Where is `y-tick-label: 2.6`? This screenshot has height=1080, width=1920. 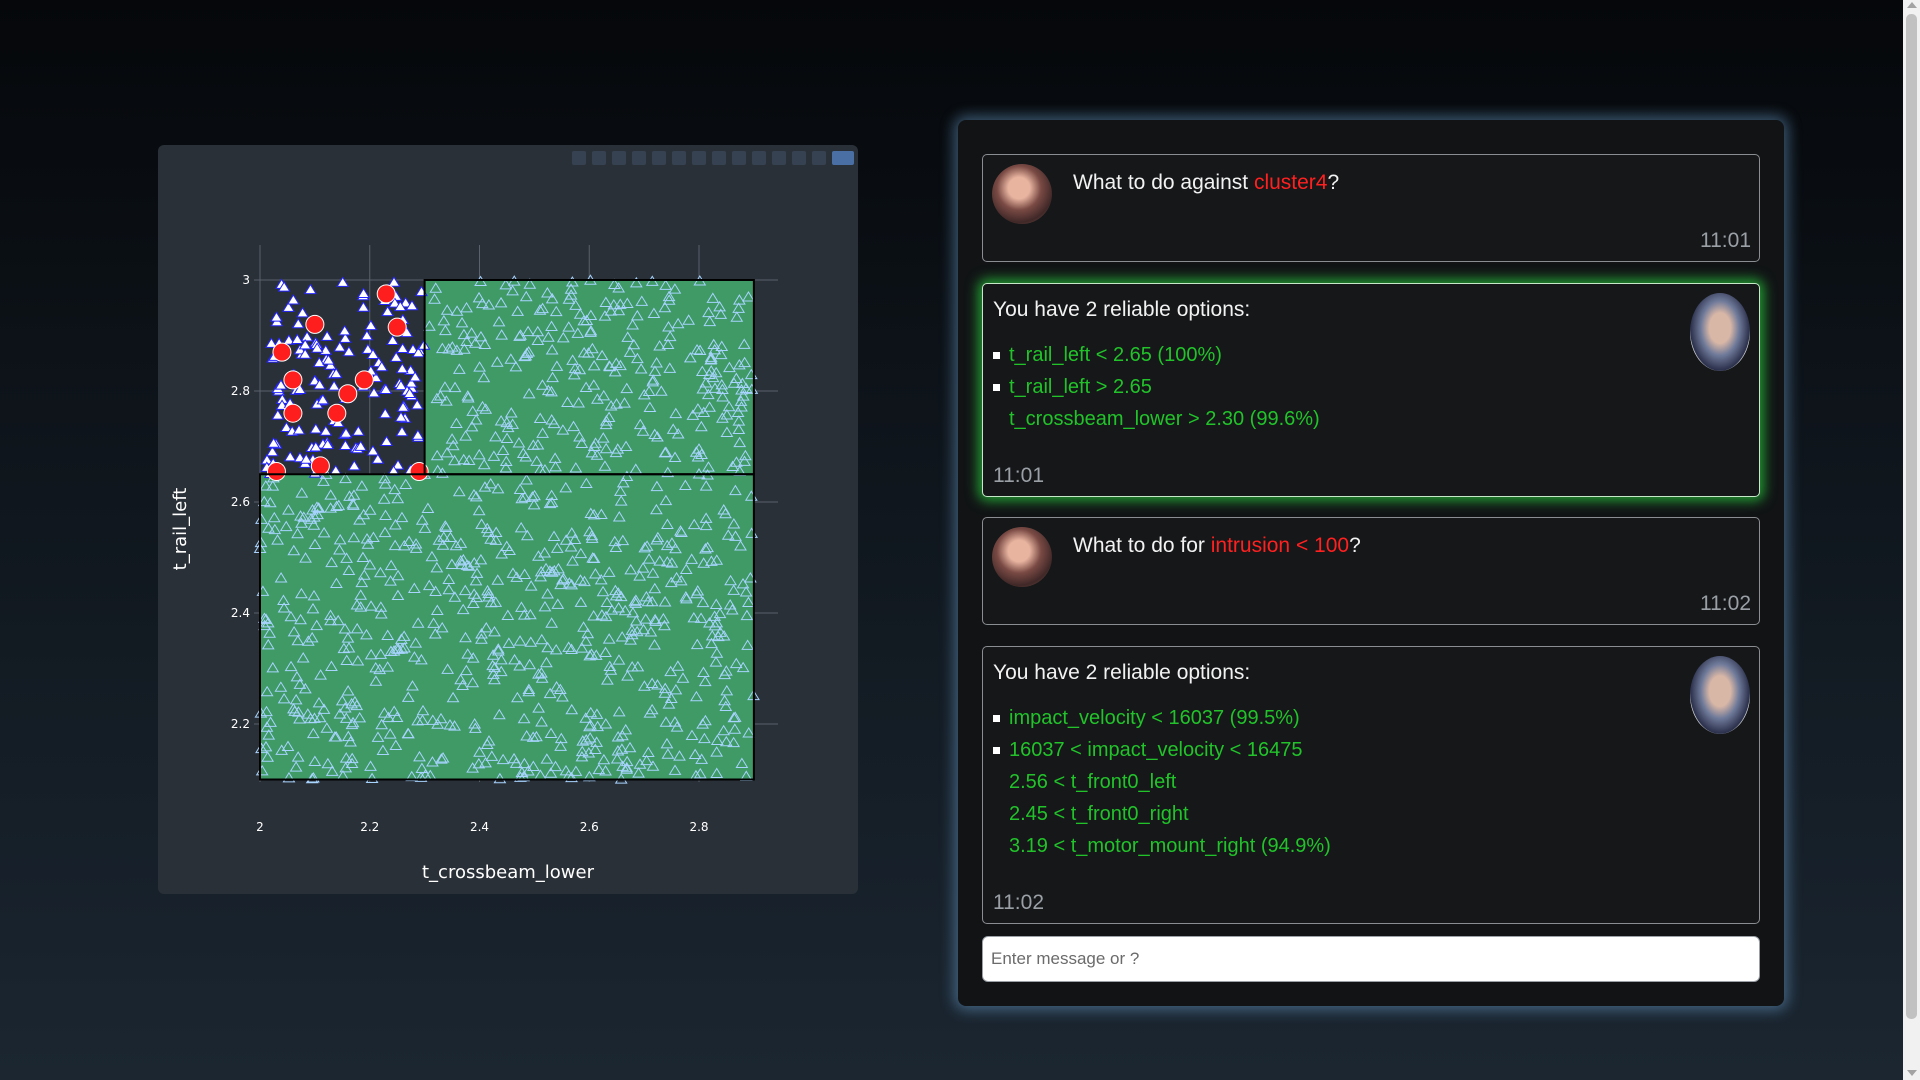 y-tick-label: 2.6 is located at coordinates (240, 502).